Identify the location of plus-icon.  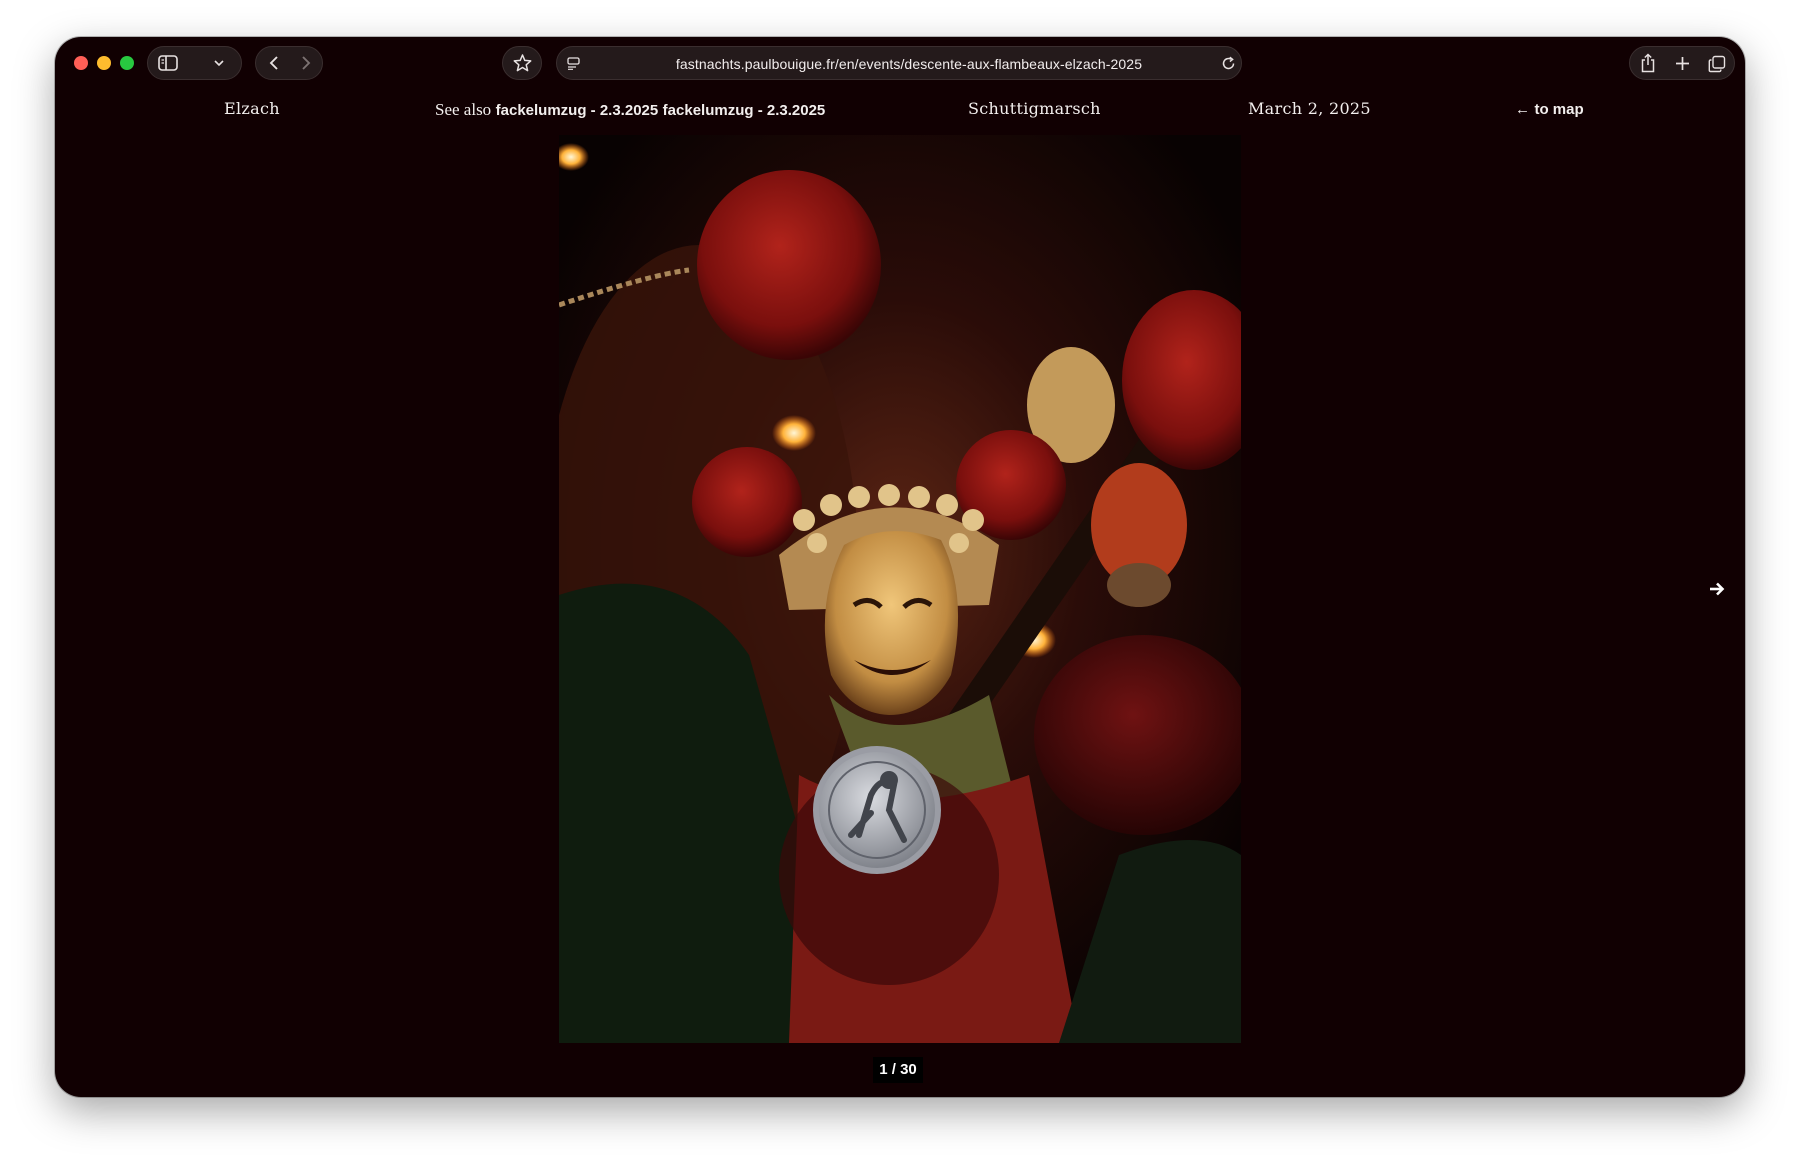
(1682, 63).